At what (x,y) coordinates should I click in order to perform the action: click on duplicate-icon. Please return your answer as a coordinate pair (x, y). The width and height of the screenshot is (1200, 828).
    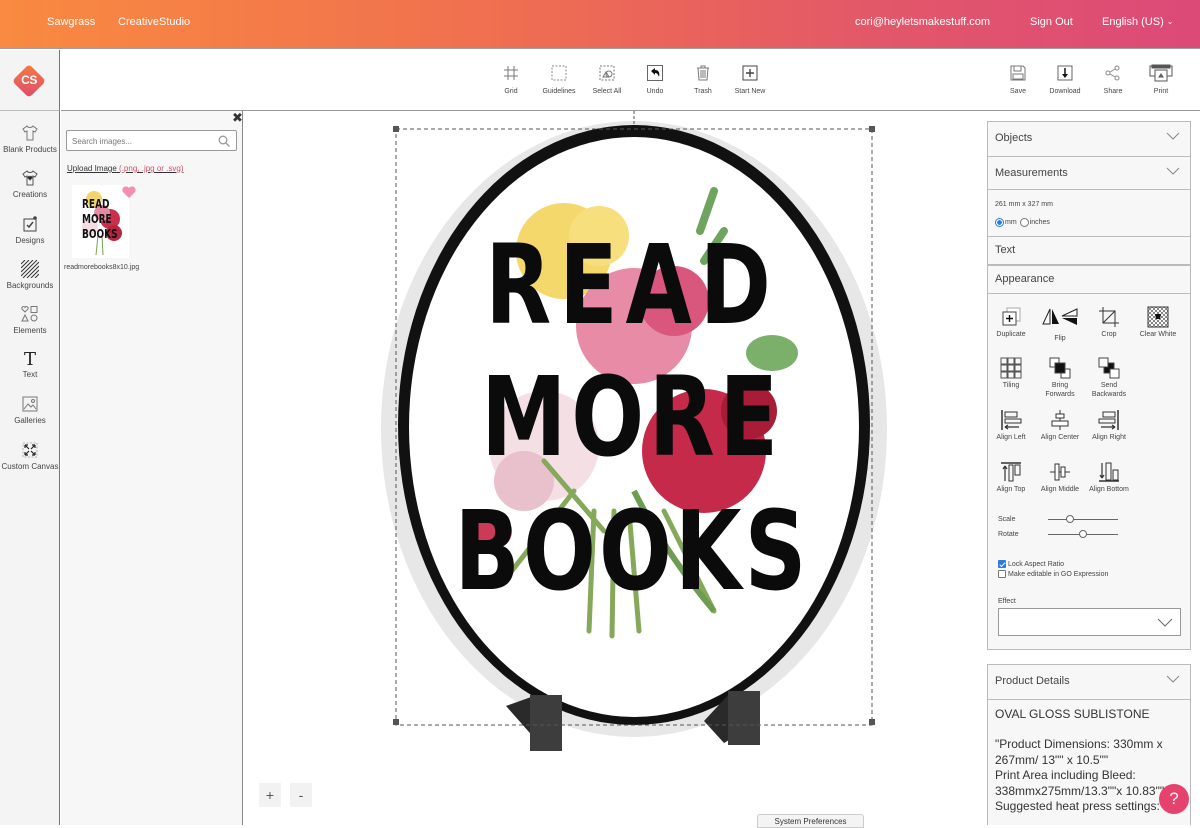
    Looking at the image, I should click on (1011, 316).